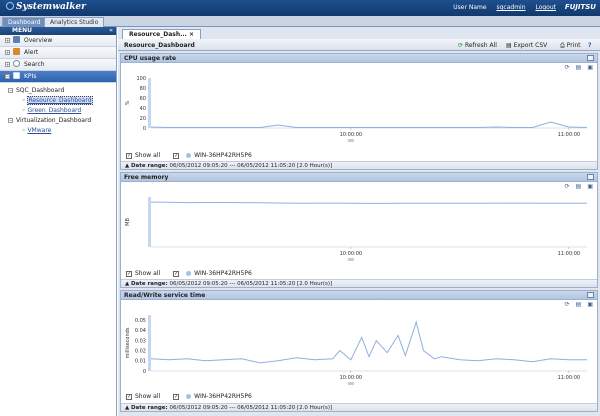 Image resolution: width=600 pixels, height=416 pixels. What do you see at coordinates (143, 89) in the screenshot?
I see `y-tick-label: 80` at bounding box center [143, 89].